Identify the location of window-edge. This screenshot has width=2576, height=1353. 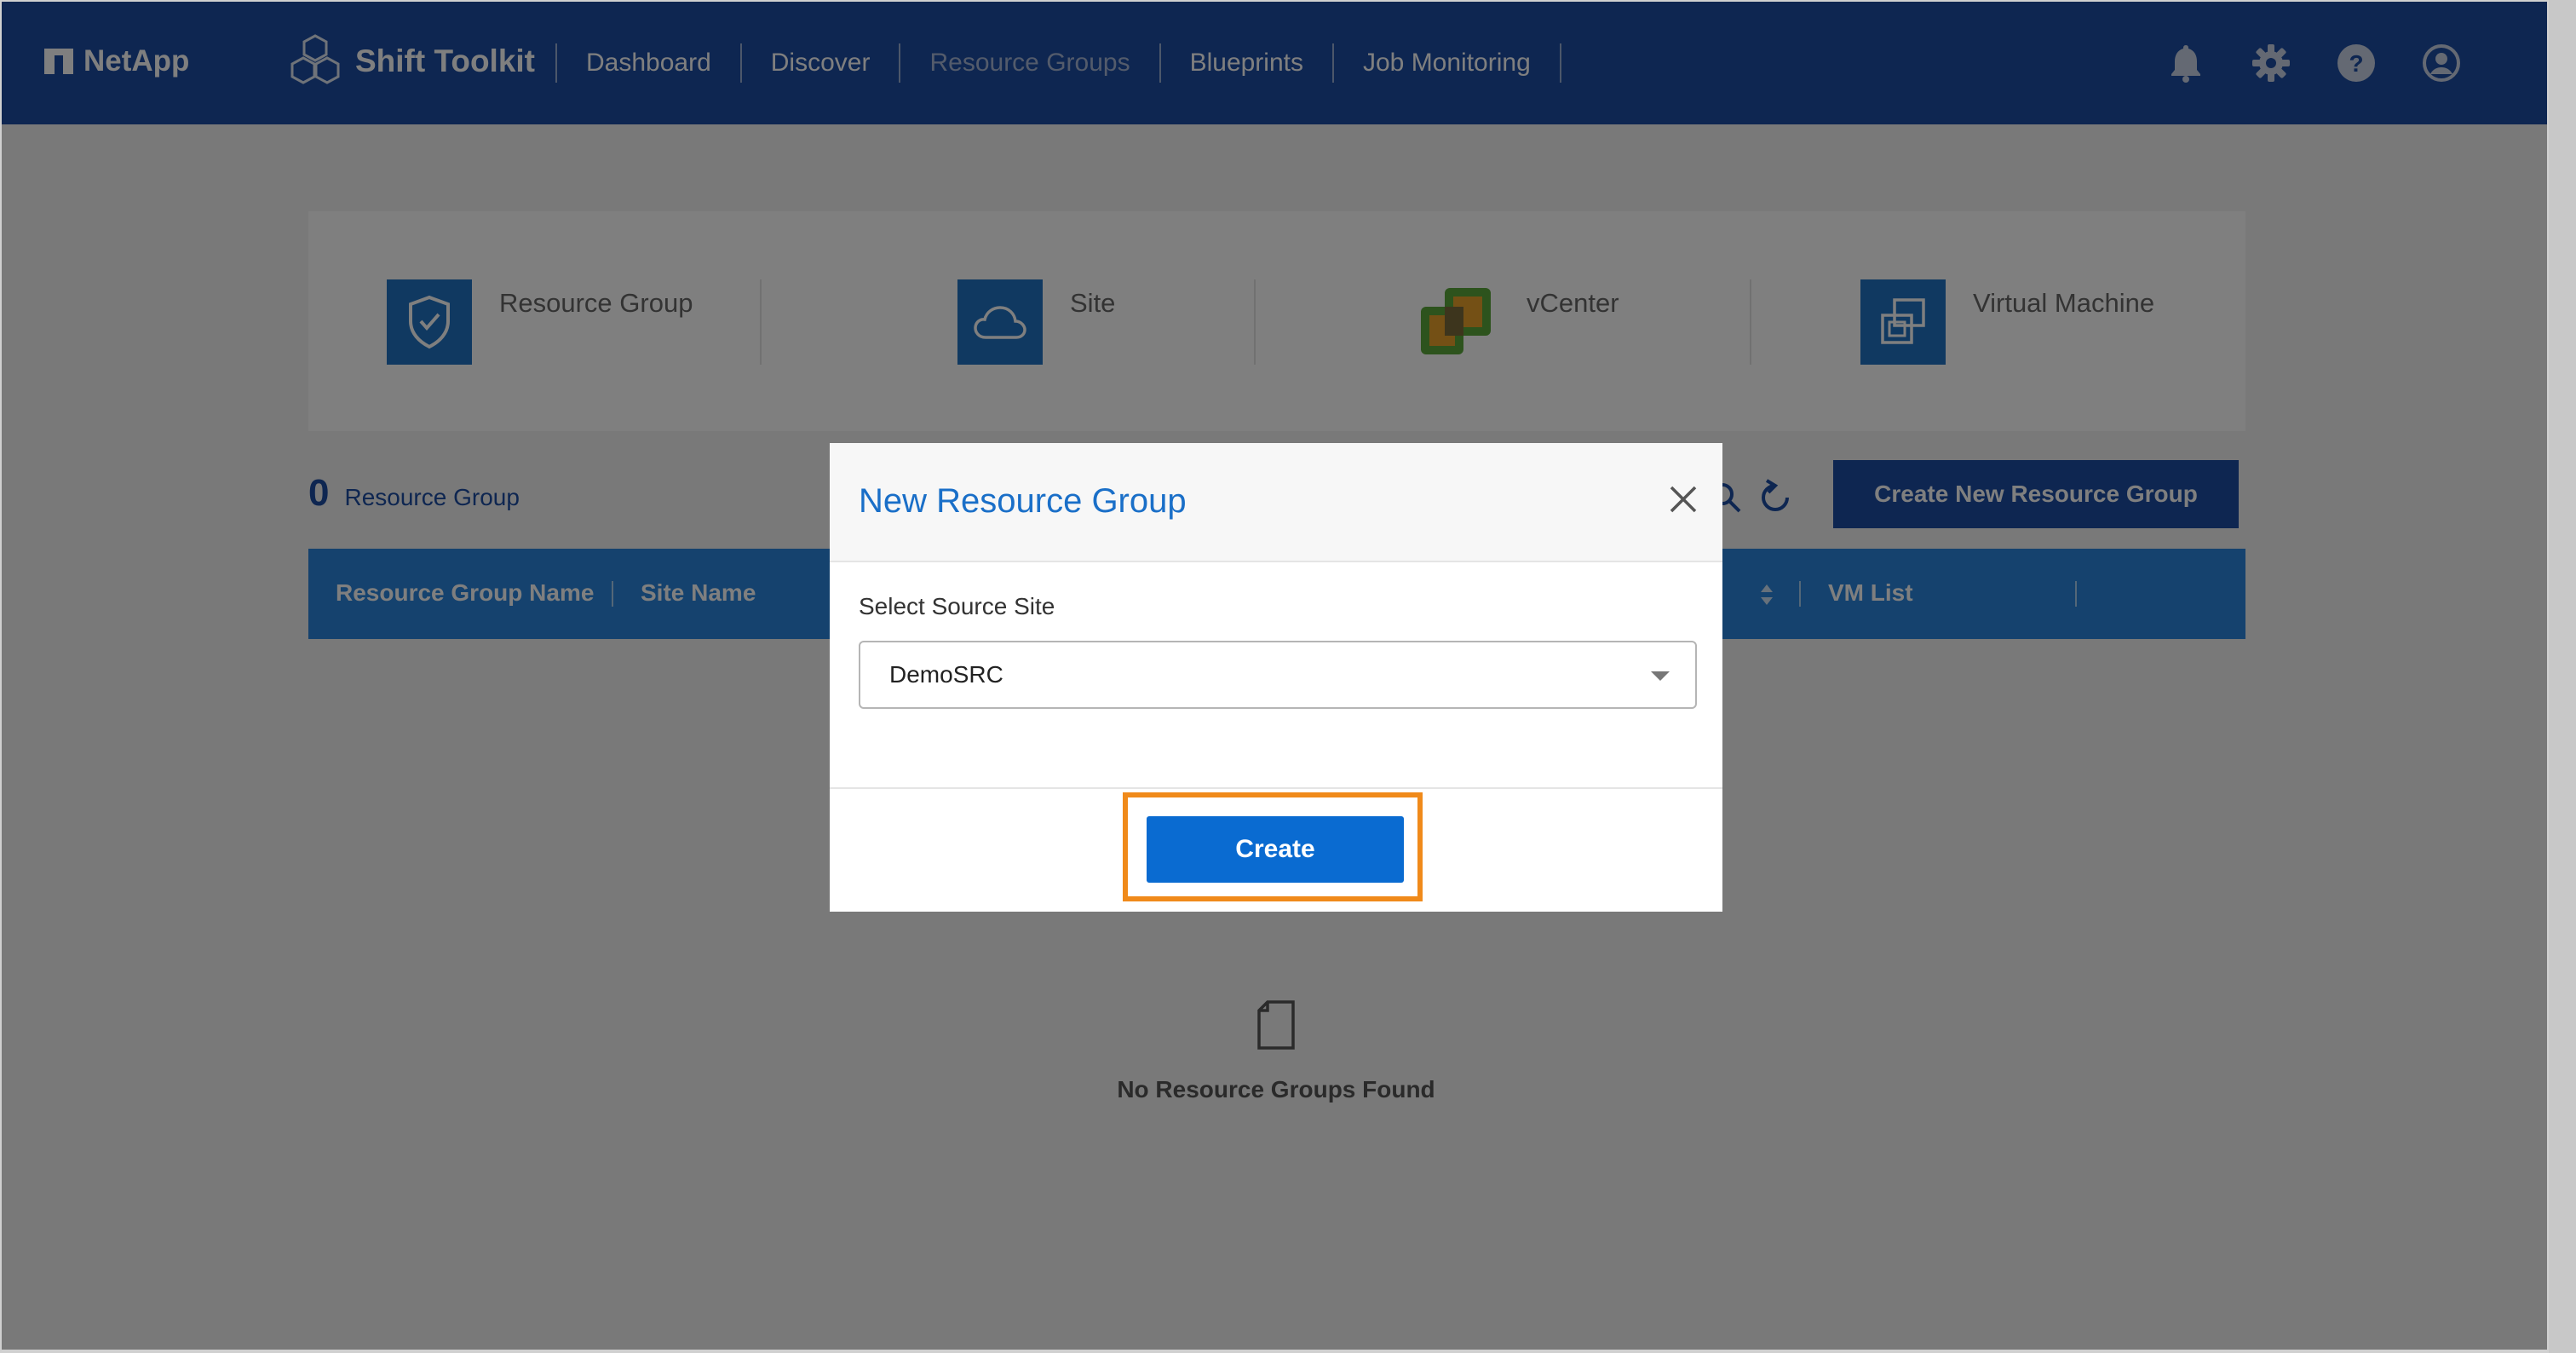
(2563, 676).